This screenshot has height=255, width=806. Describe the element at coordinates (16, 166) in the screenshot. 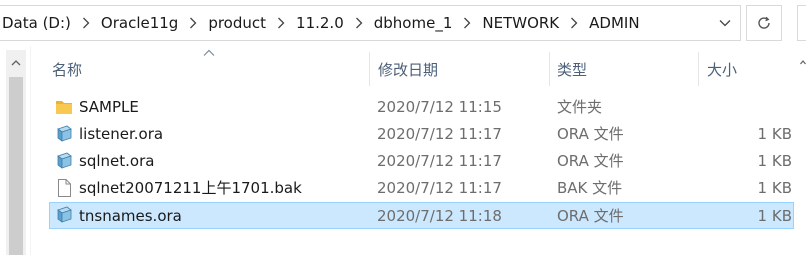

I see `scrollbar-thumb` at that location.